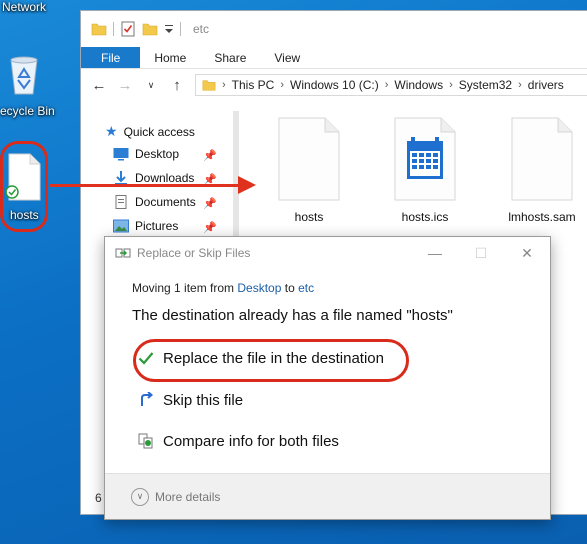  I want to click on file-name: lmhosts.sam, so click(542, 217).